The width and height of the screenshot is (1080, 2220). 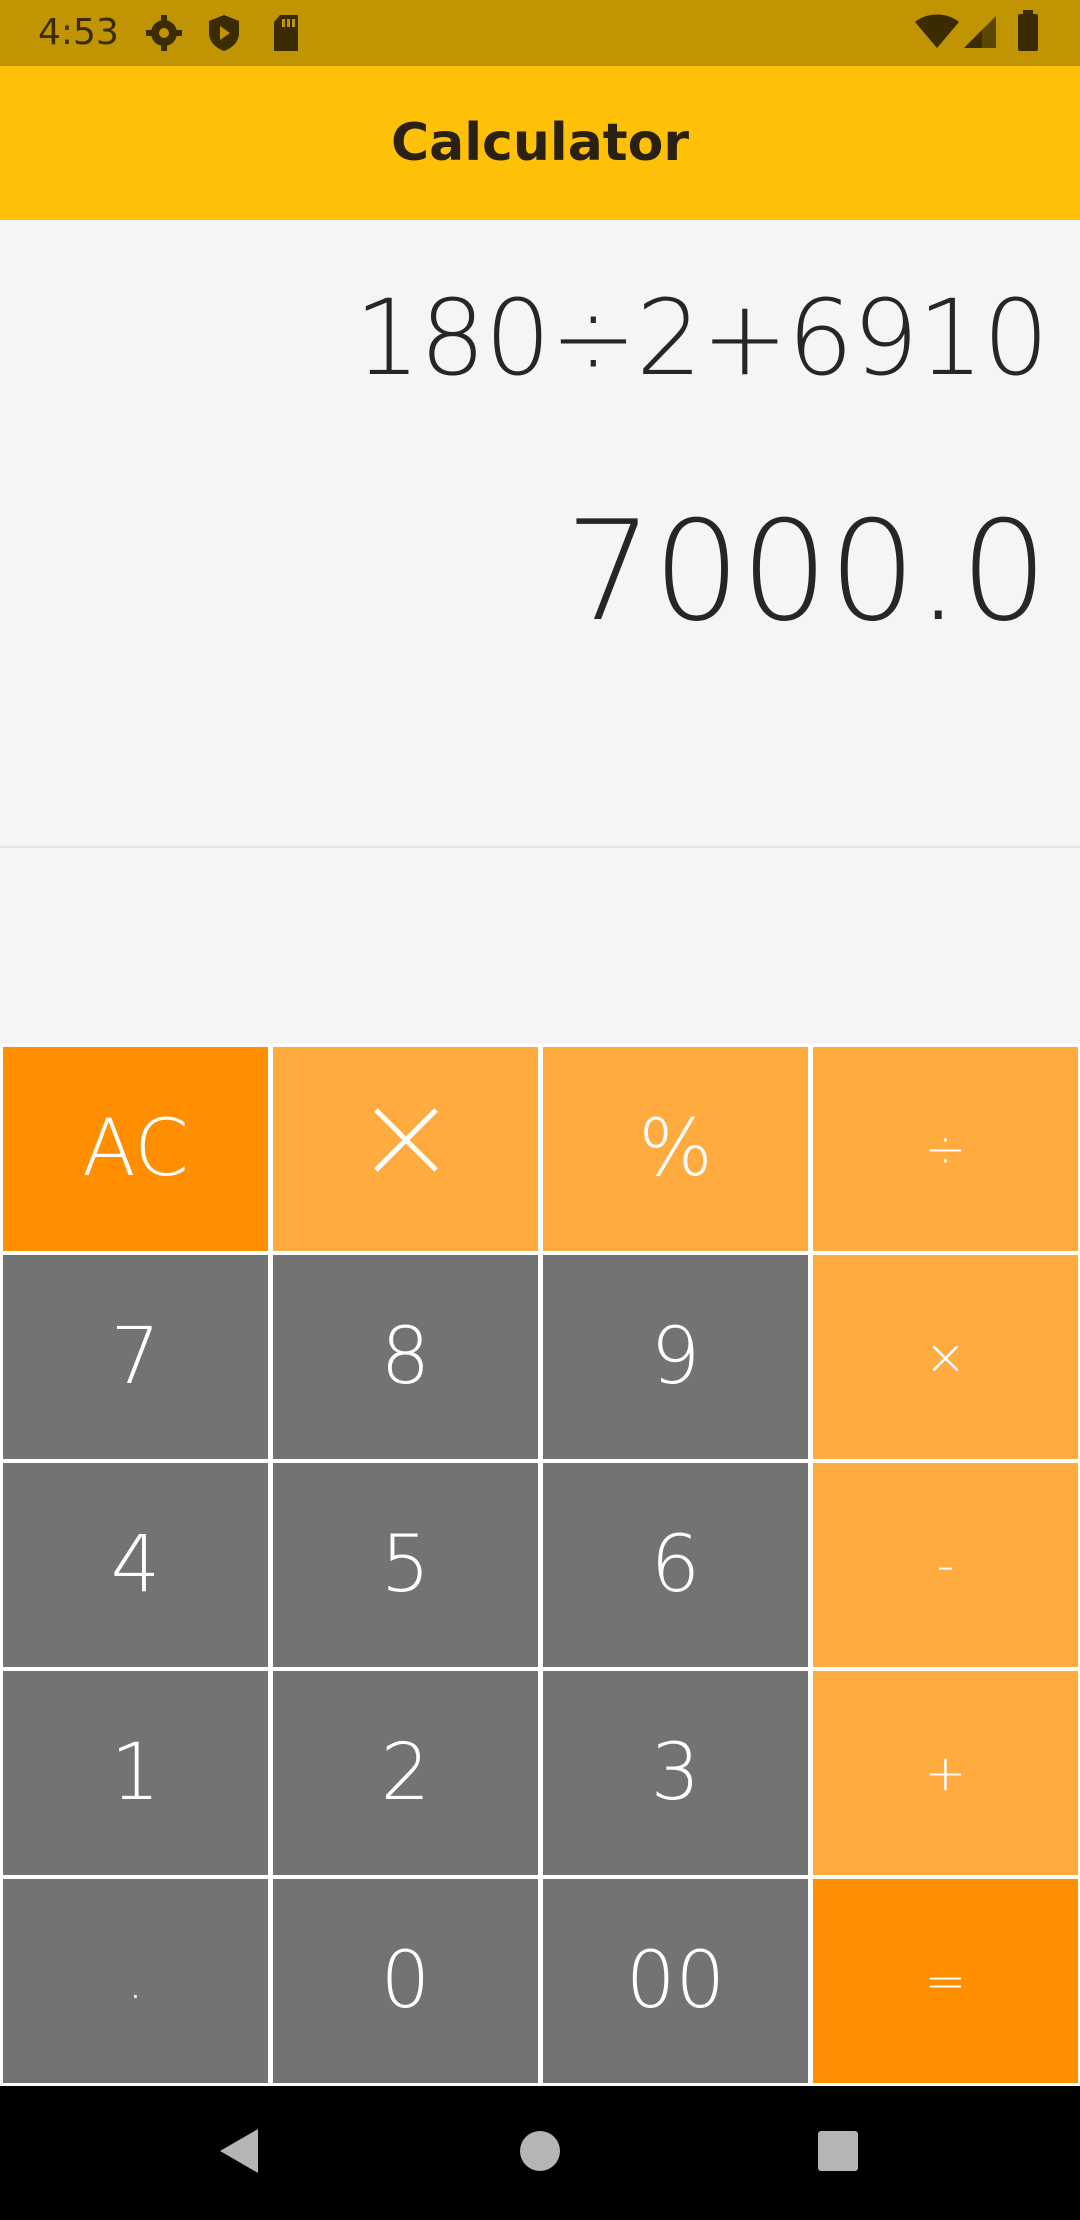 What do you see at coordinates (937, 34) in the screenshot?
I see `wifi-icon` at bounding box center [937, 34].